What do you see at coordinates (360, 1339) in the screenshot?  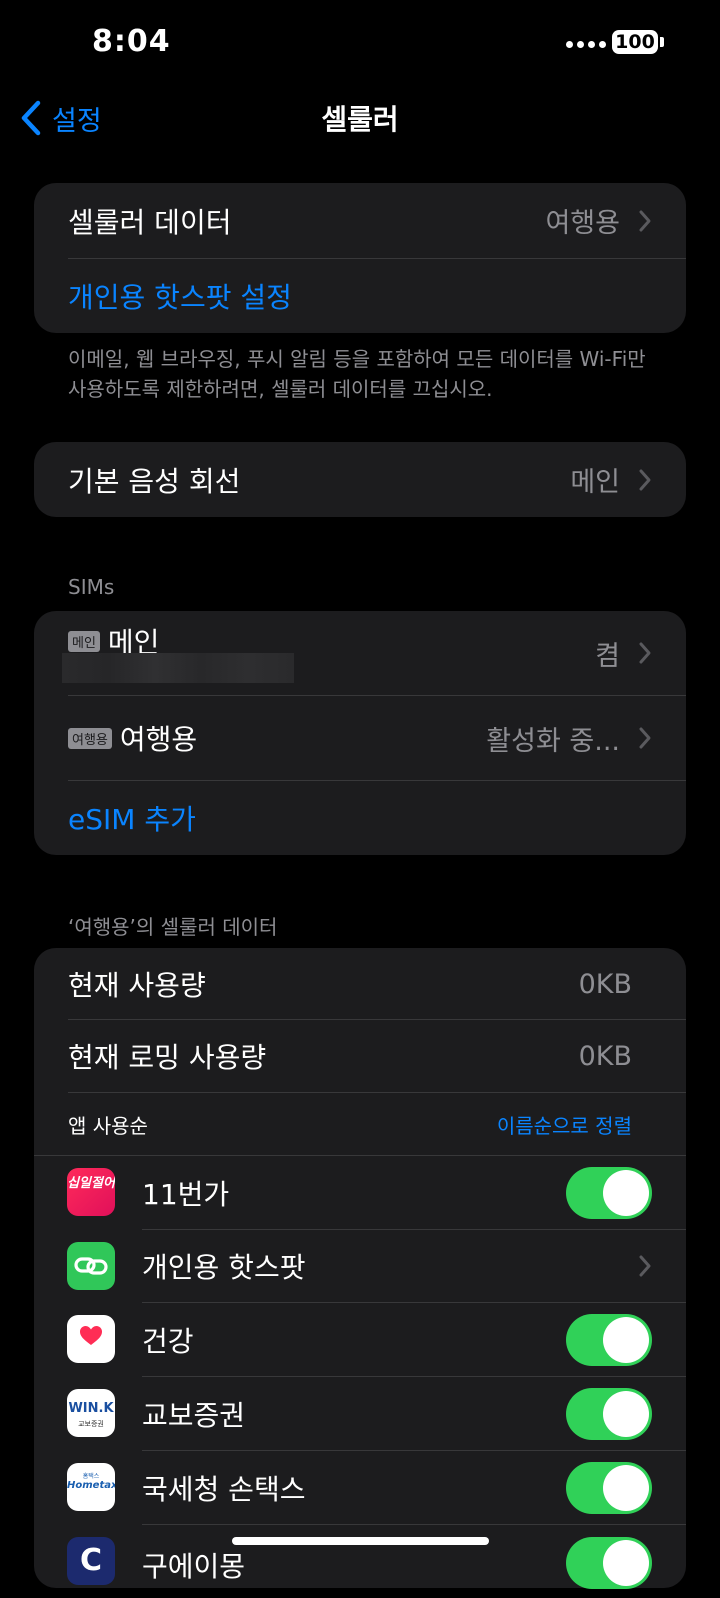 I see `app-row-health: 건강` at bounding box center [360, 1339].